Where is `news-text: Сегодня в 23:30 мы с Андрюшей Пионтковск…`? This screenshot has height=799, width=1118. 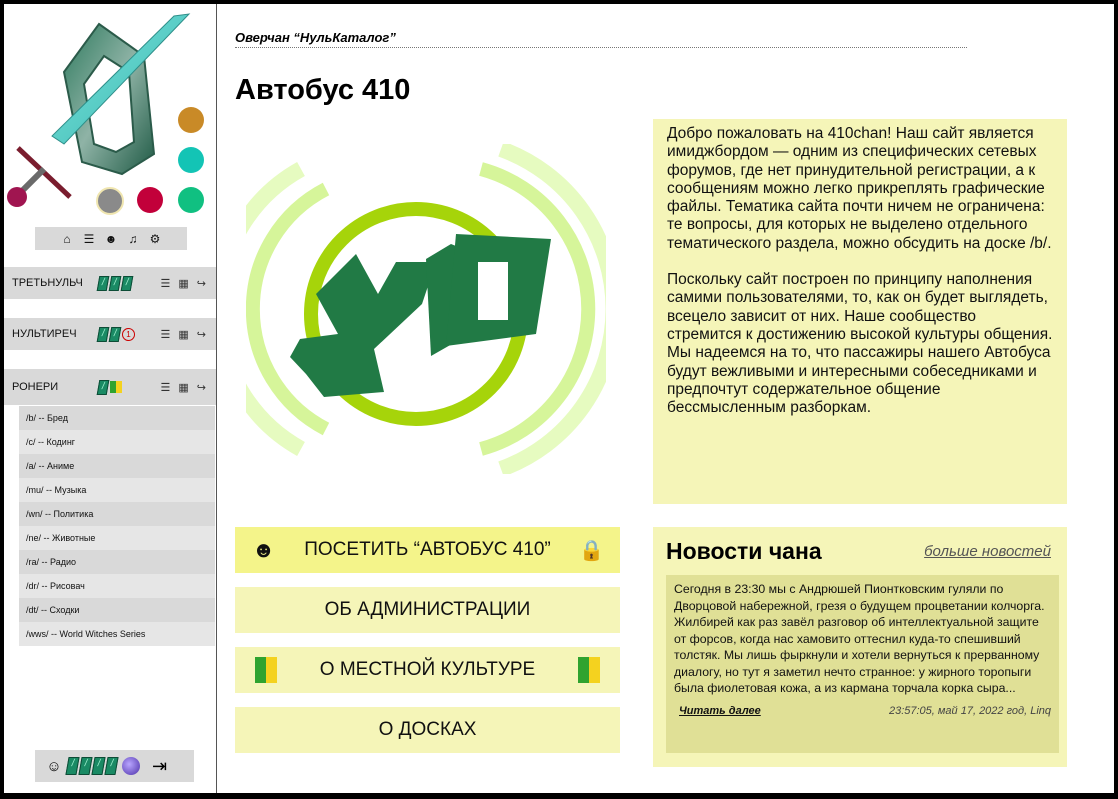 news-text: Сегодня в 23:30 мы с Андрюшей Пионтковск… is located at coordinates (859, 638).